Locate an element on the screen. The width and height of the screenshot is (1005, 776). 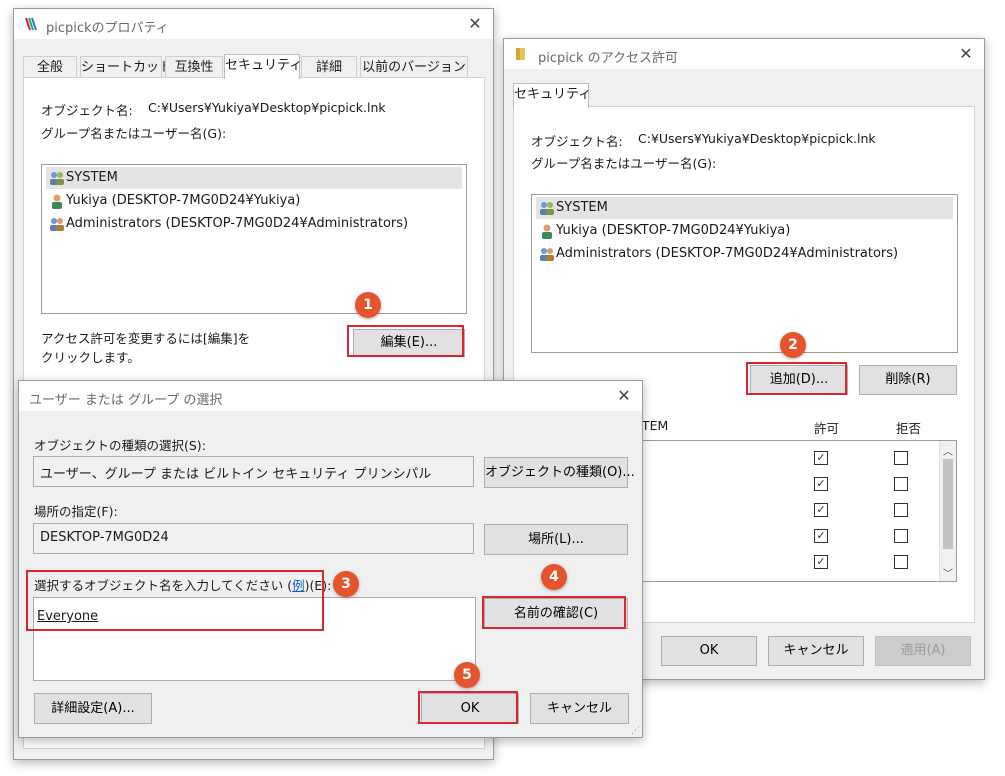
step-marker-2: 2 is located at coordinates (793, 345).